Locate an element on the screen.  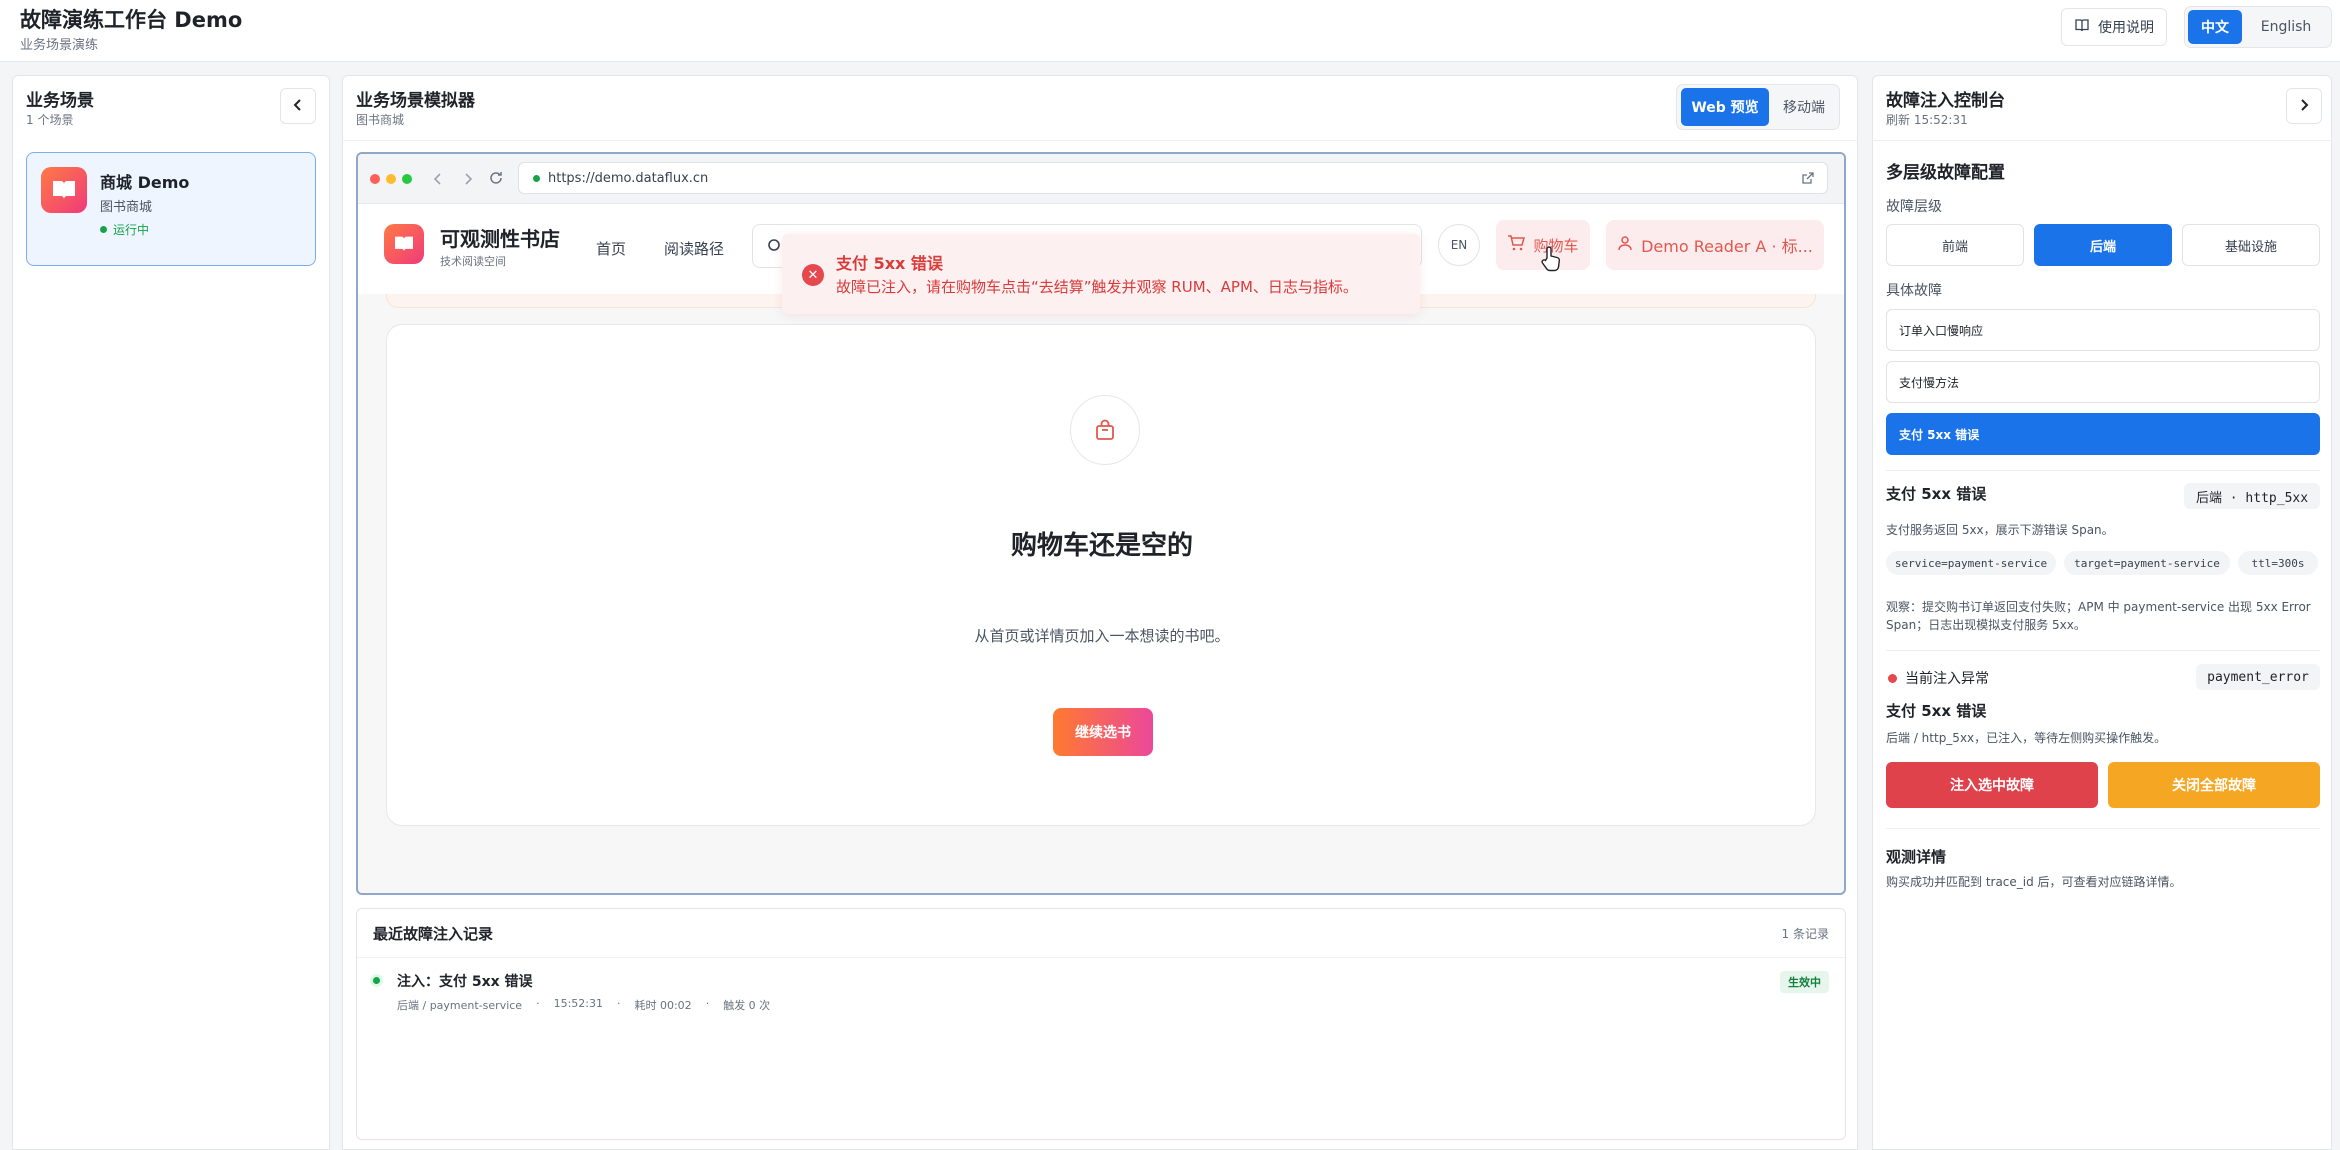
mobile-preview-tab: 移动端 is located at coordinates (1804, 107).